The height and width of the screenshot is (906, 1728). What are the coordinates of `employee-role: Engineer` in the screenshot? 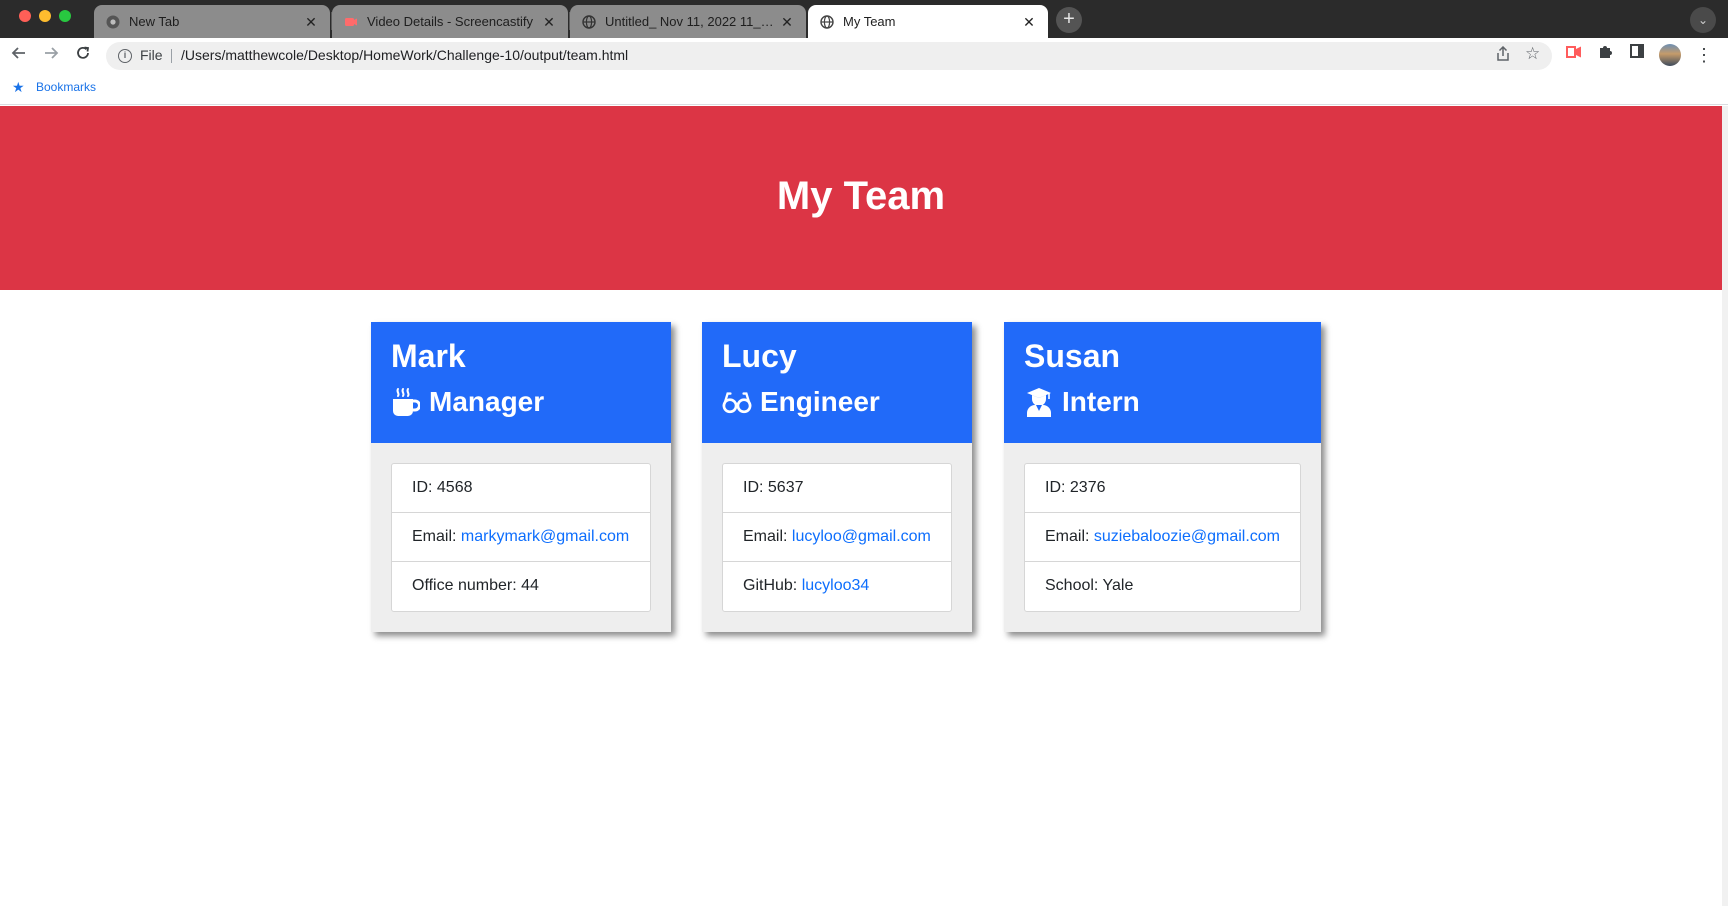 It's located at (801, 402).